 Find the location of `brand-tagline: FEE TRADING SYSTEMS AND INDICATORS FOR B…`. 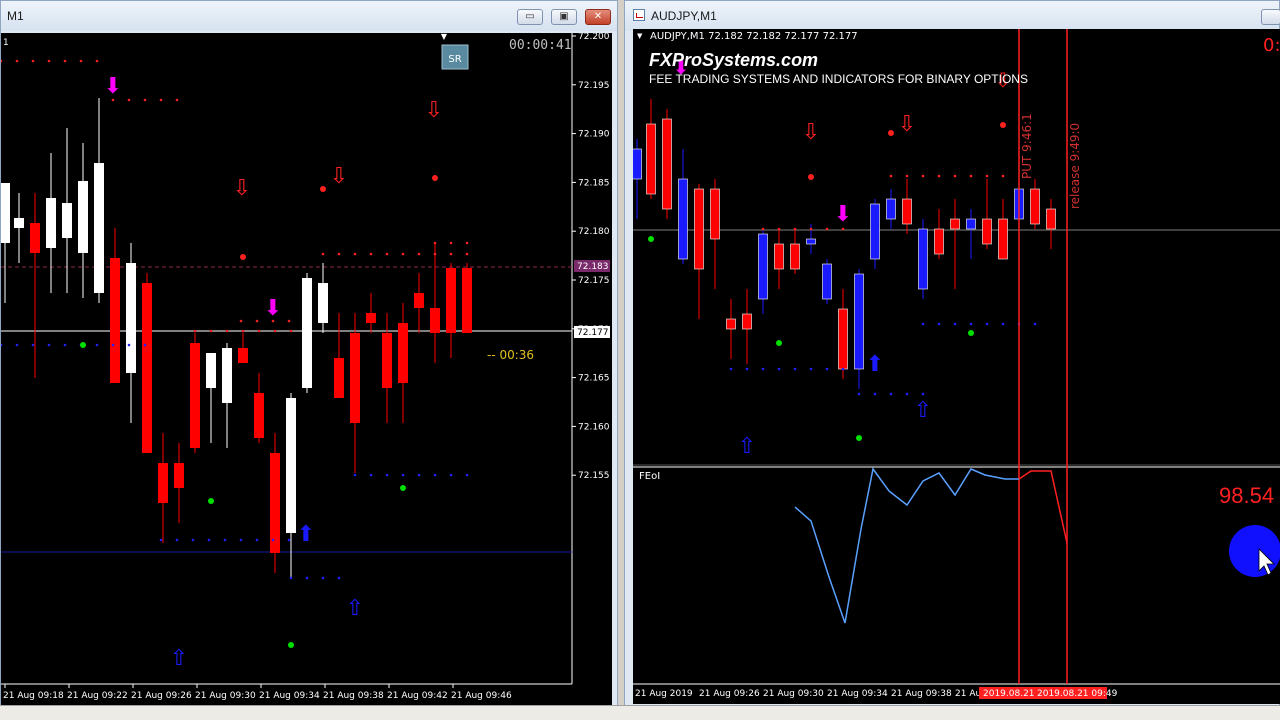

brand-tagline: FEE TRADING SYSTEMS AND INDICATORS FOR B… is located at coordinates (838, 79).